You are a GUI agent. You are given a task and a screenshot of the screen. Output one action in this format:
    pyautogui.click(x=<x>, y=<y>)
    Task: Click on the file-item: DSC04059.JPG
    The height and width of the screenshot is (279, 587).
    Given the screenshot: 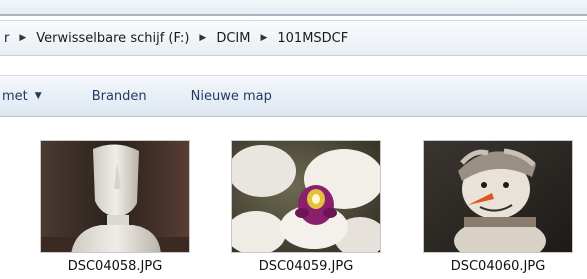 What is the action you would take?
    pyautogui.click(x=306, y=209)
    